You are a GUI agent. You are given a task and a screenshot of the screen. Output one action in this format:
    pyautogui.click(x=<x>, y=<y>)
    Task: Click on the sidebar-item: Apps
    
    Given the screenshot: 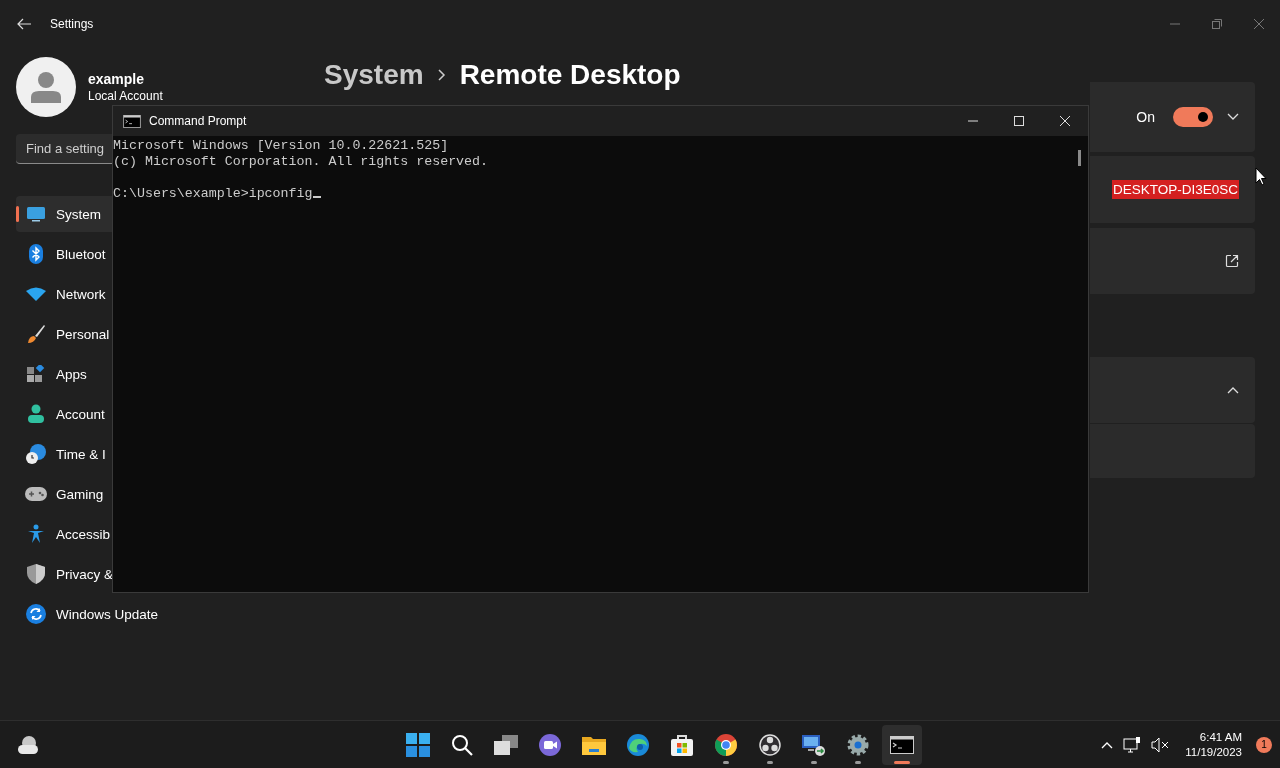 What is the action you would take?
    pyautogui.click(x=64, y=374)
    